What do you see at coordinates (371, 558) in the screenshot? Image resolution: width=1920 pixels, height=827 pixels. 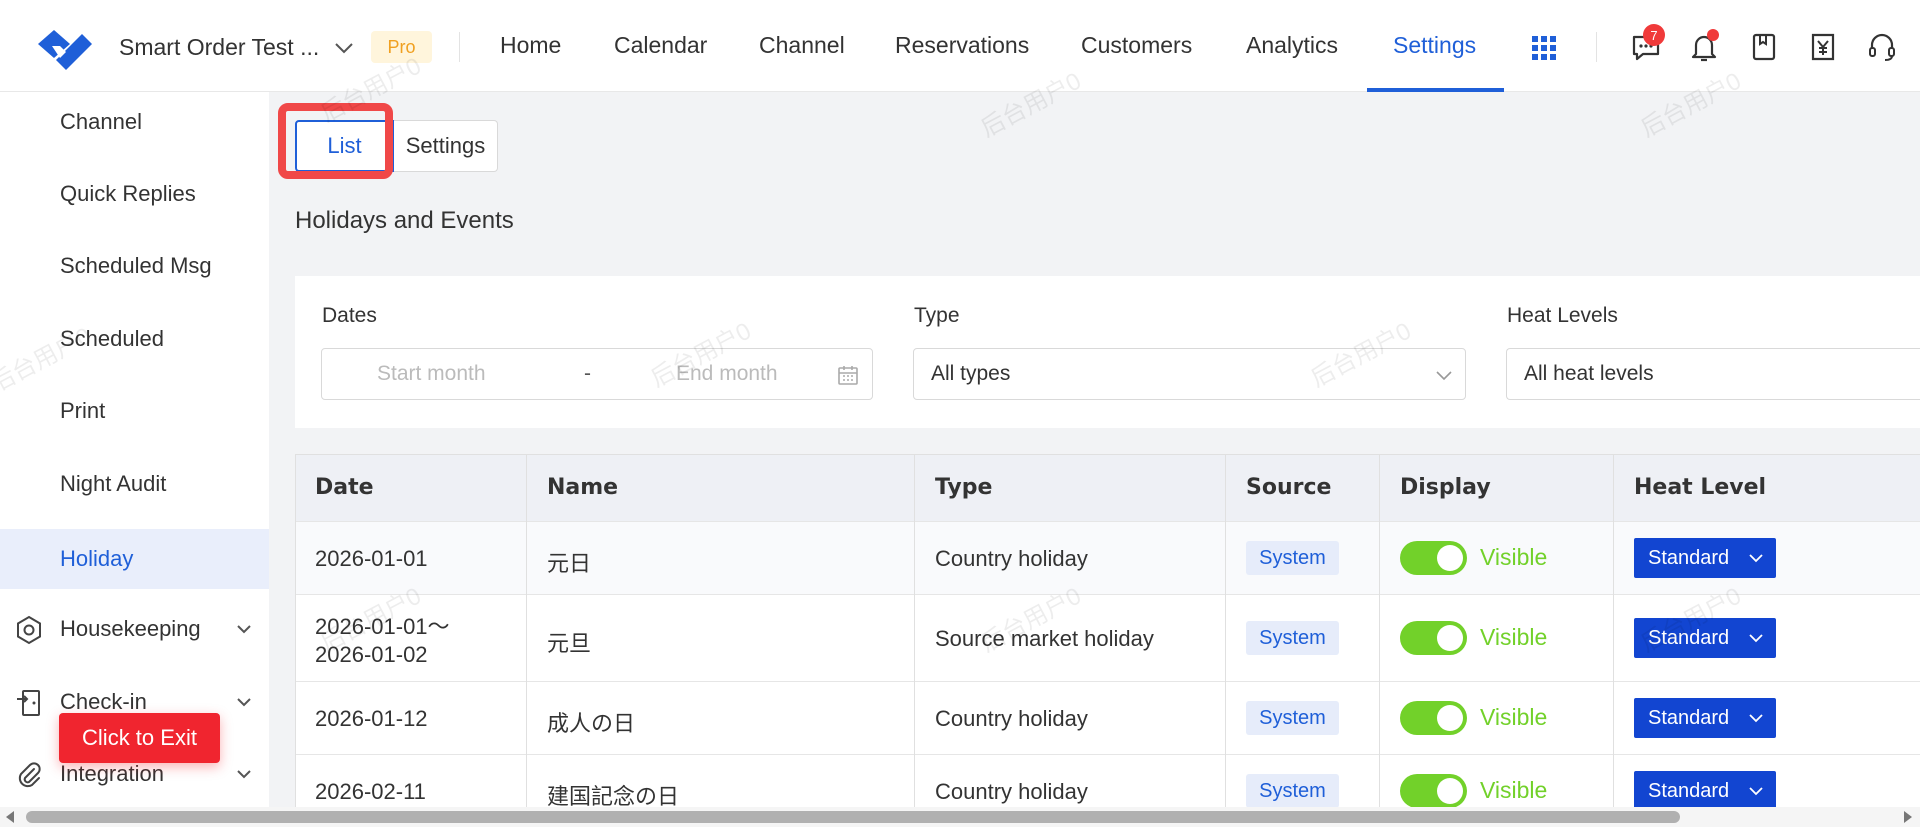 I see `row-date: 2026-01-01` at bounding box center [371, 558].